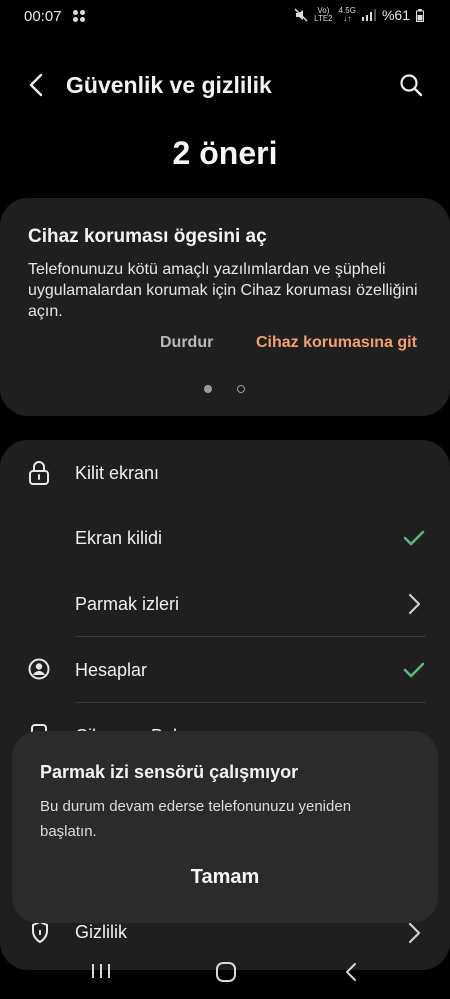  Describe the element at coordinates (208, 389) in the screenshot. I see `page-indicator-active` at that location.